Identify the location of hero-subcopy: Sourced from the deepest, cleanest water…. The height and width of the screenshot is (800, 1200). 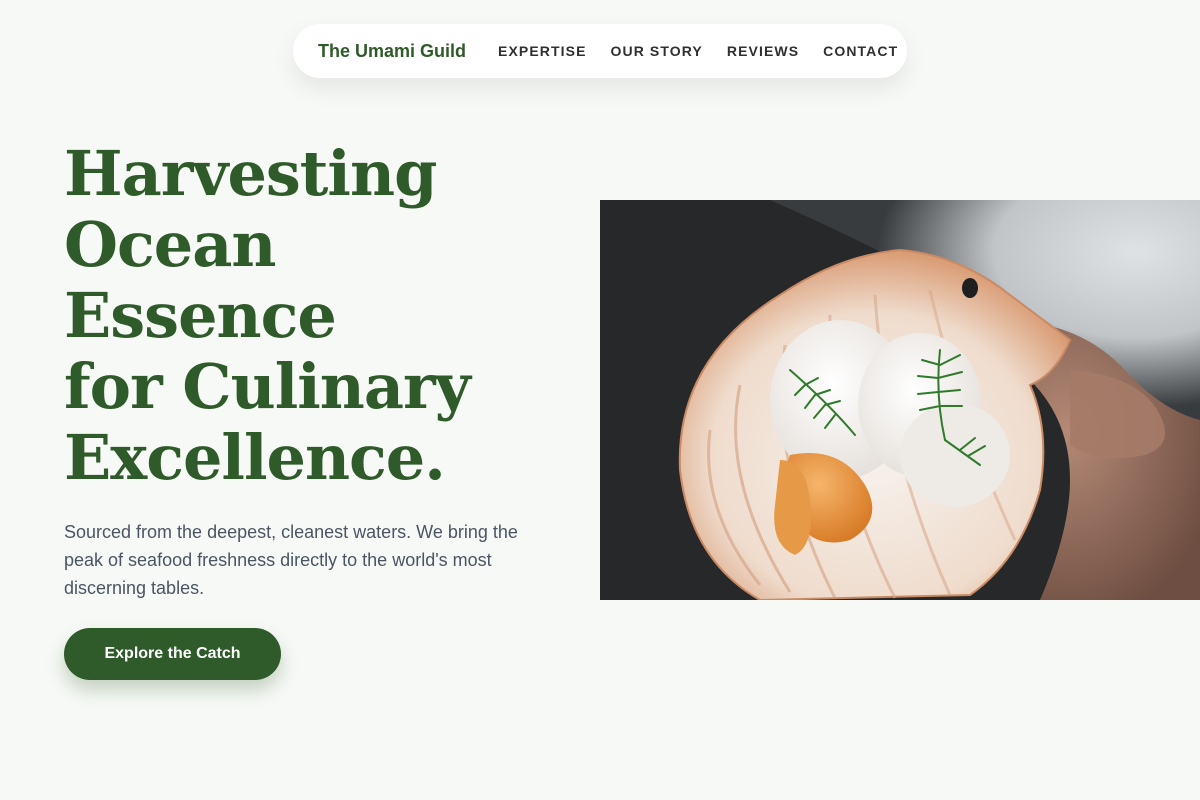
(291, 560).